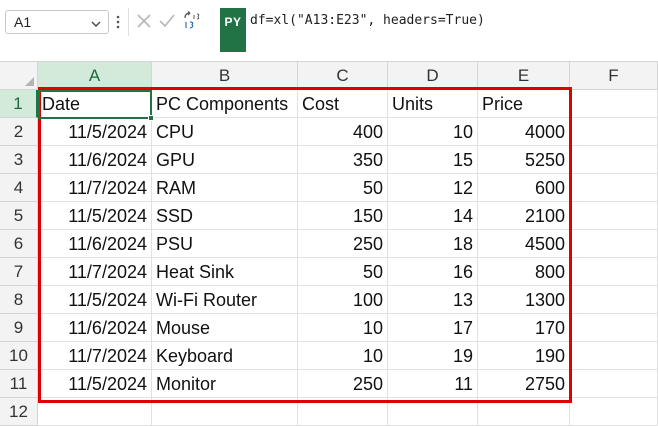 The height and width of the screenshot is (426, 658). I want to click on table-cell: 16, so click(433, 272).